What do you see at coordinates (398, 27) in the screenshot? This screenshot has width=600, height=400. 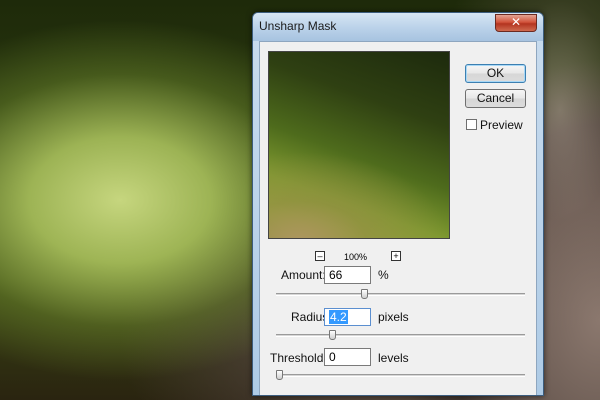 I see `title-bar: Unsharp Mask ✕` at bounding box center [398, 27].